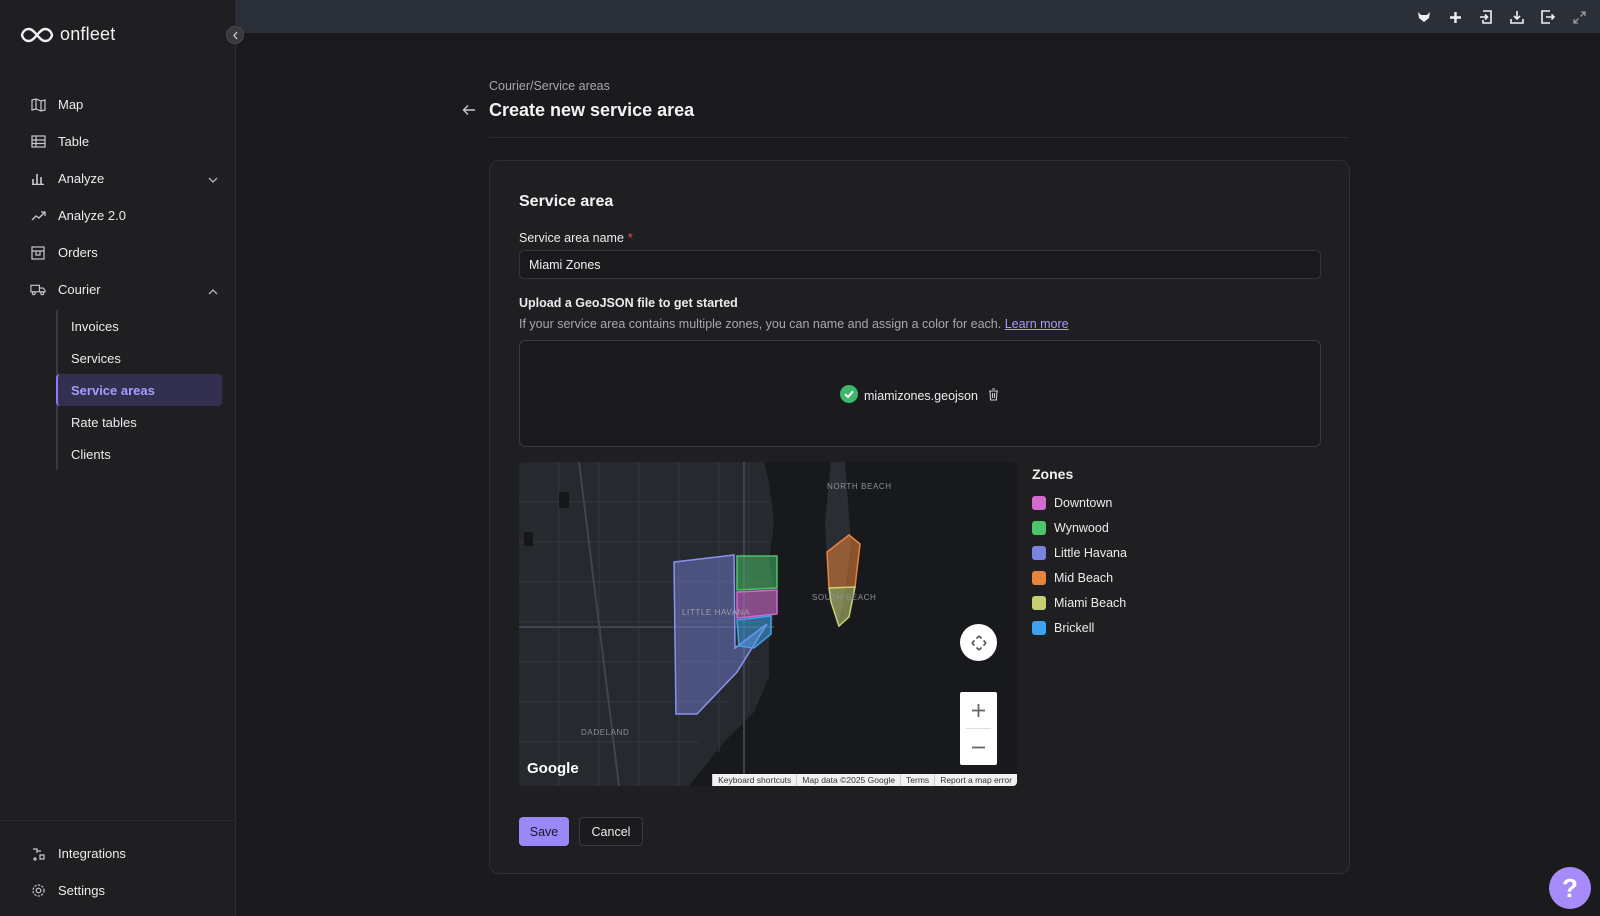 The width and height of the screenshot is (1600, 916). I want to click on sidebar-item-integrations: Integrations, so click(118, 853).